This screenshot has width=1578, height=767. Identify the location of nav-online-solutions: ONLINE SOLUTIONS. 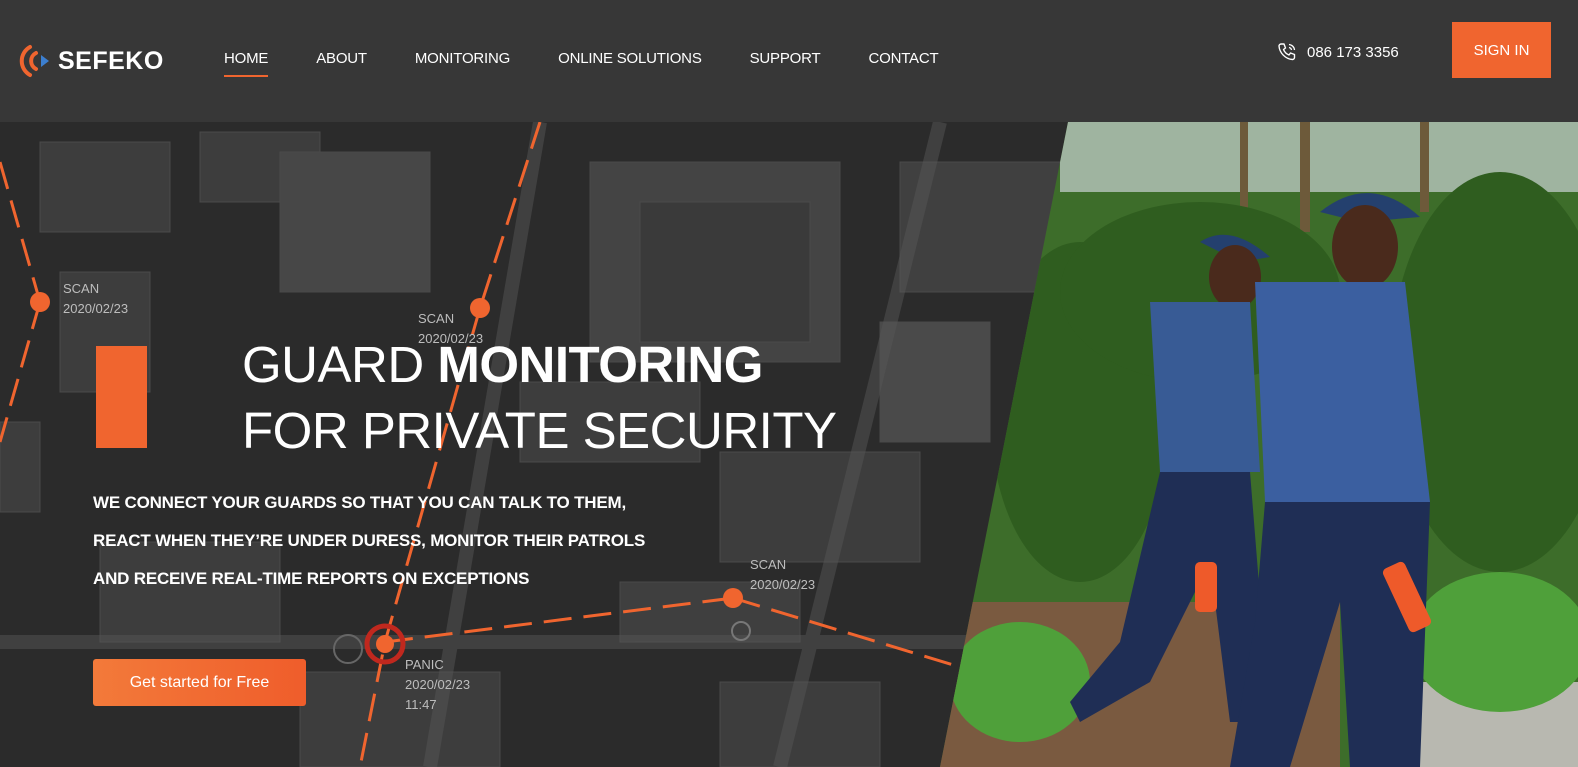
(630, 58).